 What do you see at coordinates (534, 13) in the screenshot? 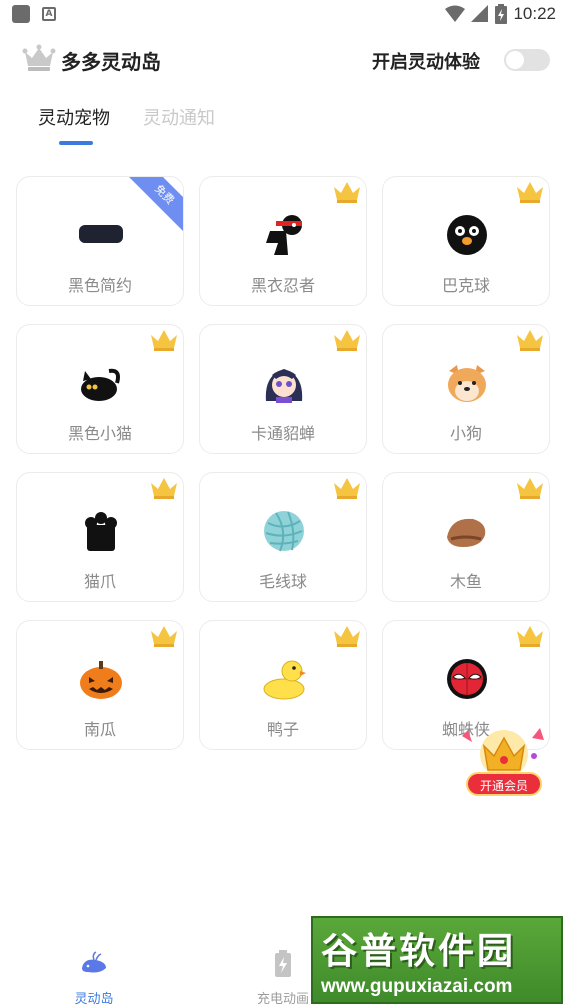
I see `clock: 10:22` at bounding box center [534, 13].